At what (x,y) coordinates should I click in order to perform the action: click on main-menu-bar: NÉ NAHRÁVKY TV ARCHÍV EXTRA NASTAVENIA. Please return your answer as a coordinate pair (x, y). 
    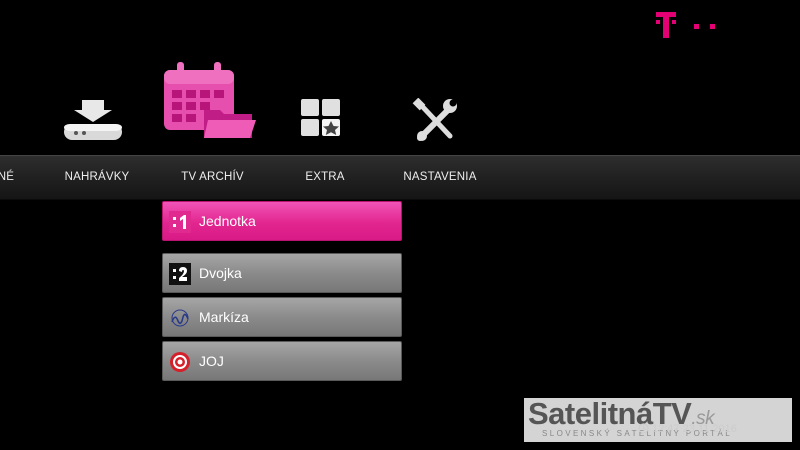
    Looking at the image, I should click on (400, 177).